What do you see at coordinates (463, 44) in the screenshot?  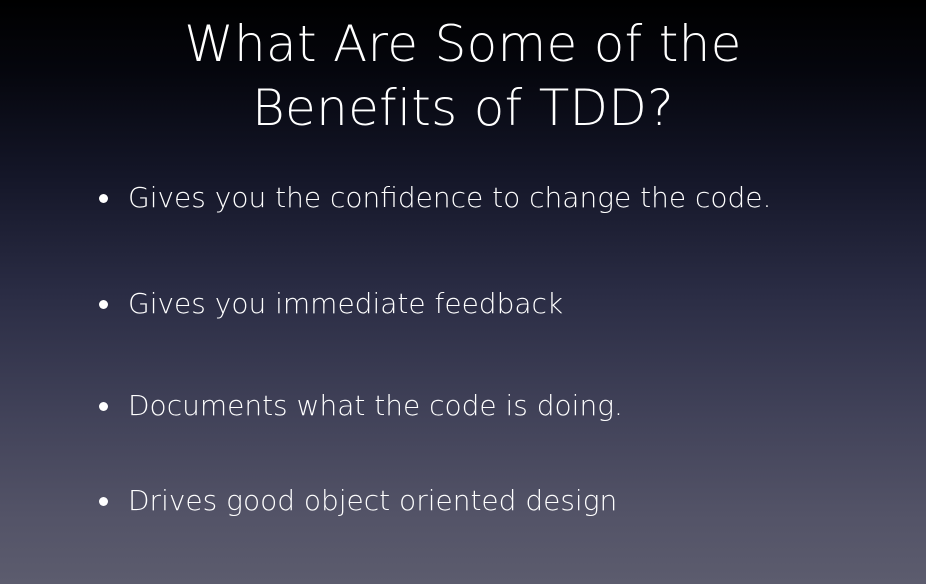 I see `slide-title-line-1: What Are Some of the` at bounding box center [463, 44].